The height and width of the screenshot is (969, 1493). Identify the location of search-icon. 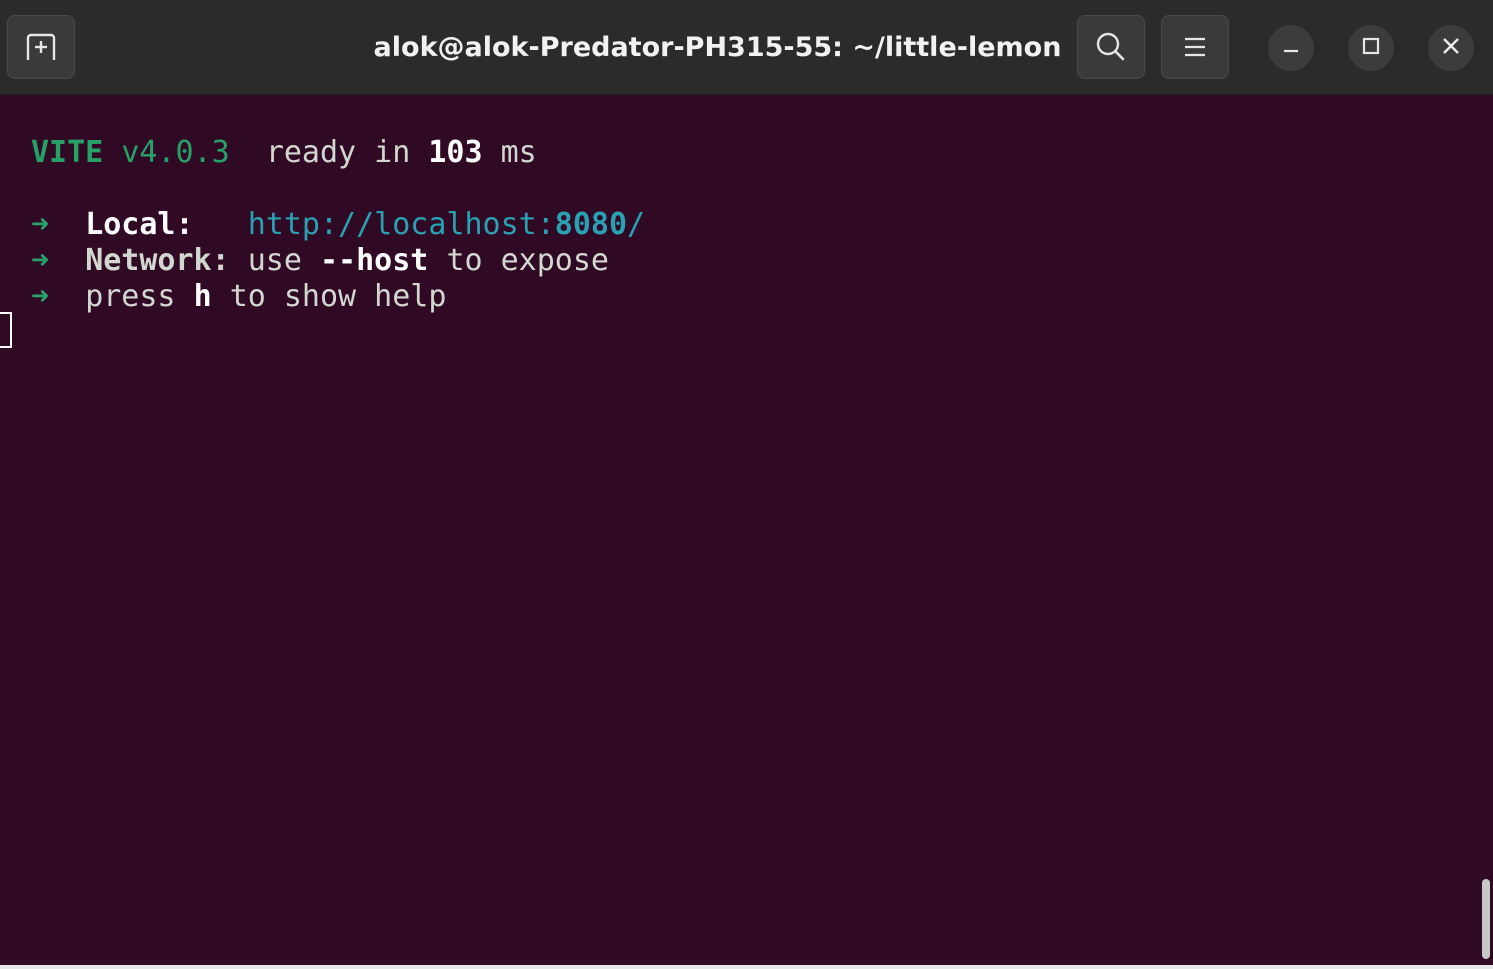
(1111, 47).